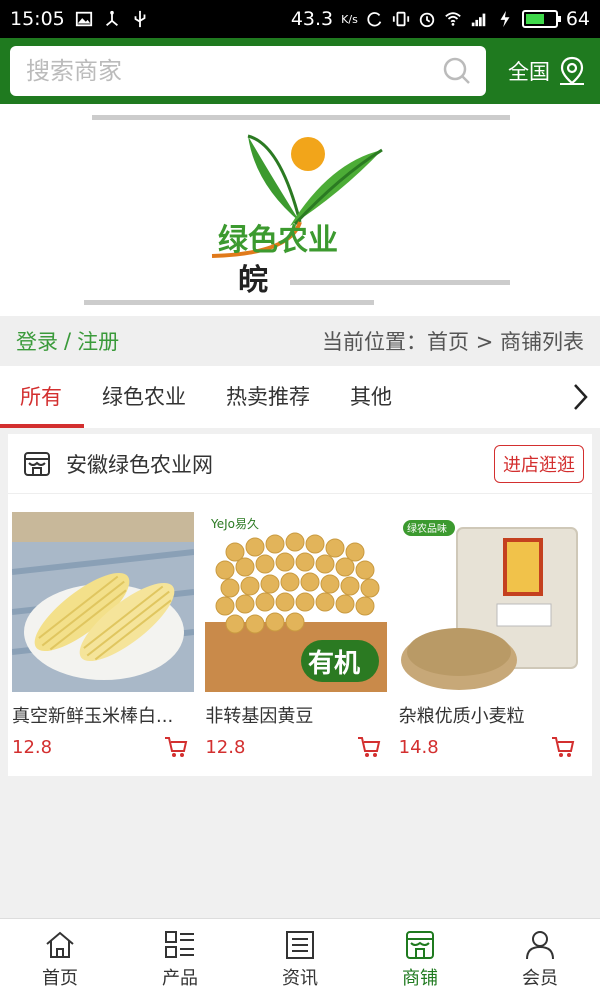 The height and width of the screenshot is (1000, 600). I want to click on search-header: 全国, so click(300, 71).